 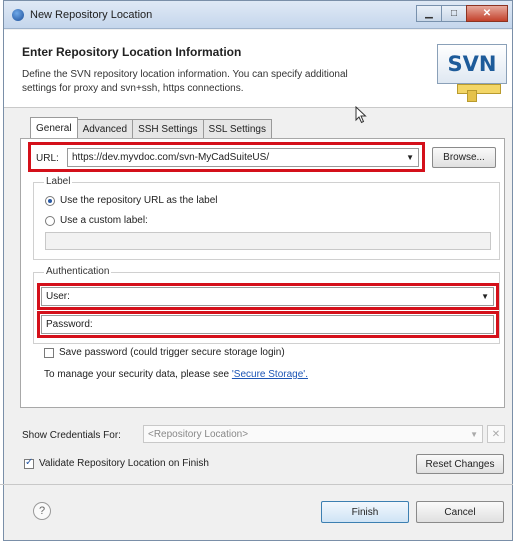 What do you see at coordinates (226, 157) in the screenshot?
I see `url-highlight-box` at bounding box center [226, 157].